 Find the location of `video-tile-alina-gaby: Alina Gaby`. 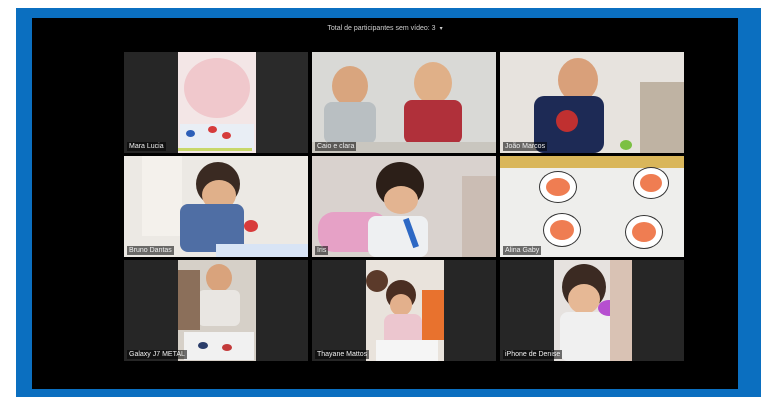

video-tile-alina-gaby: Alina Gaby is located at coordinates (592, 206).